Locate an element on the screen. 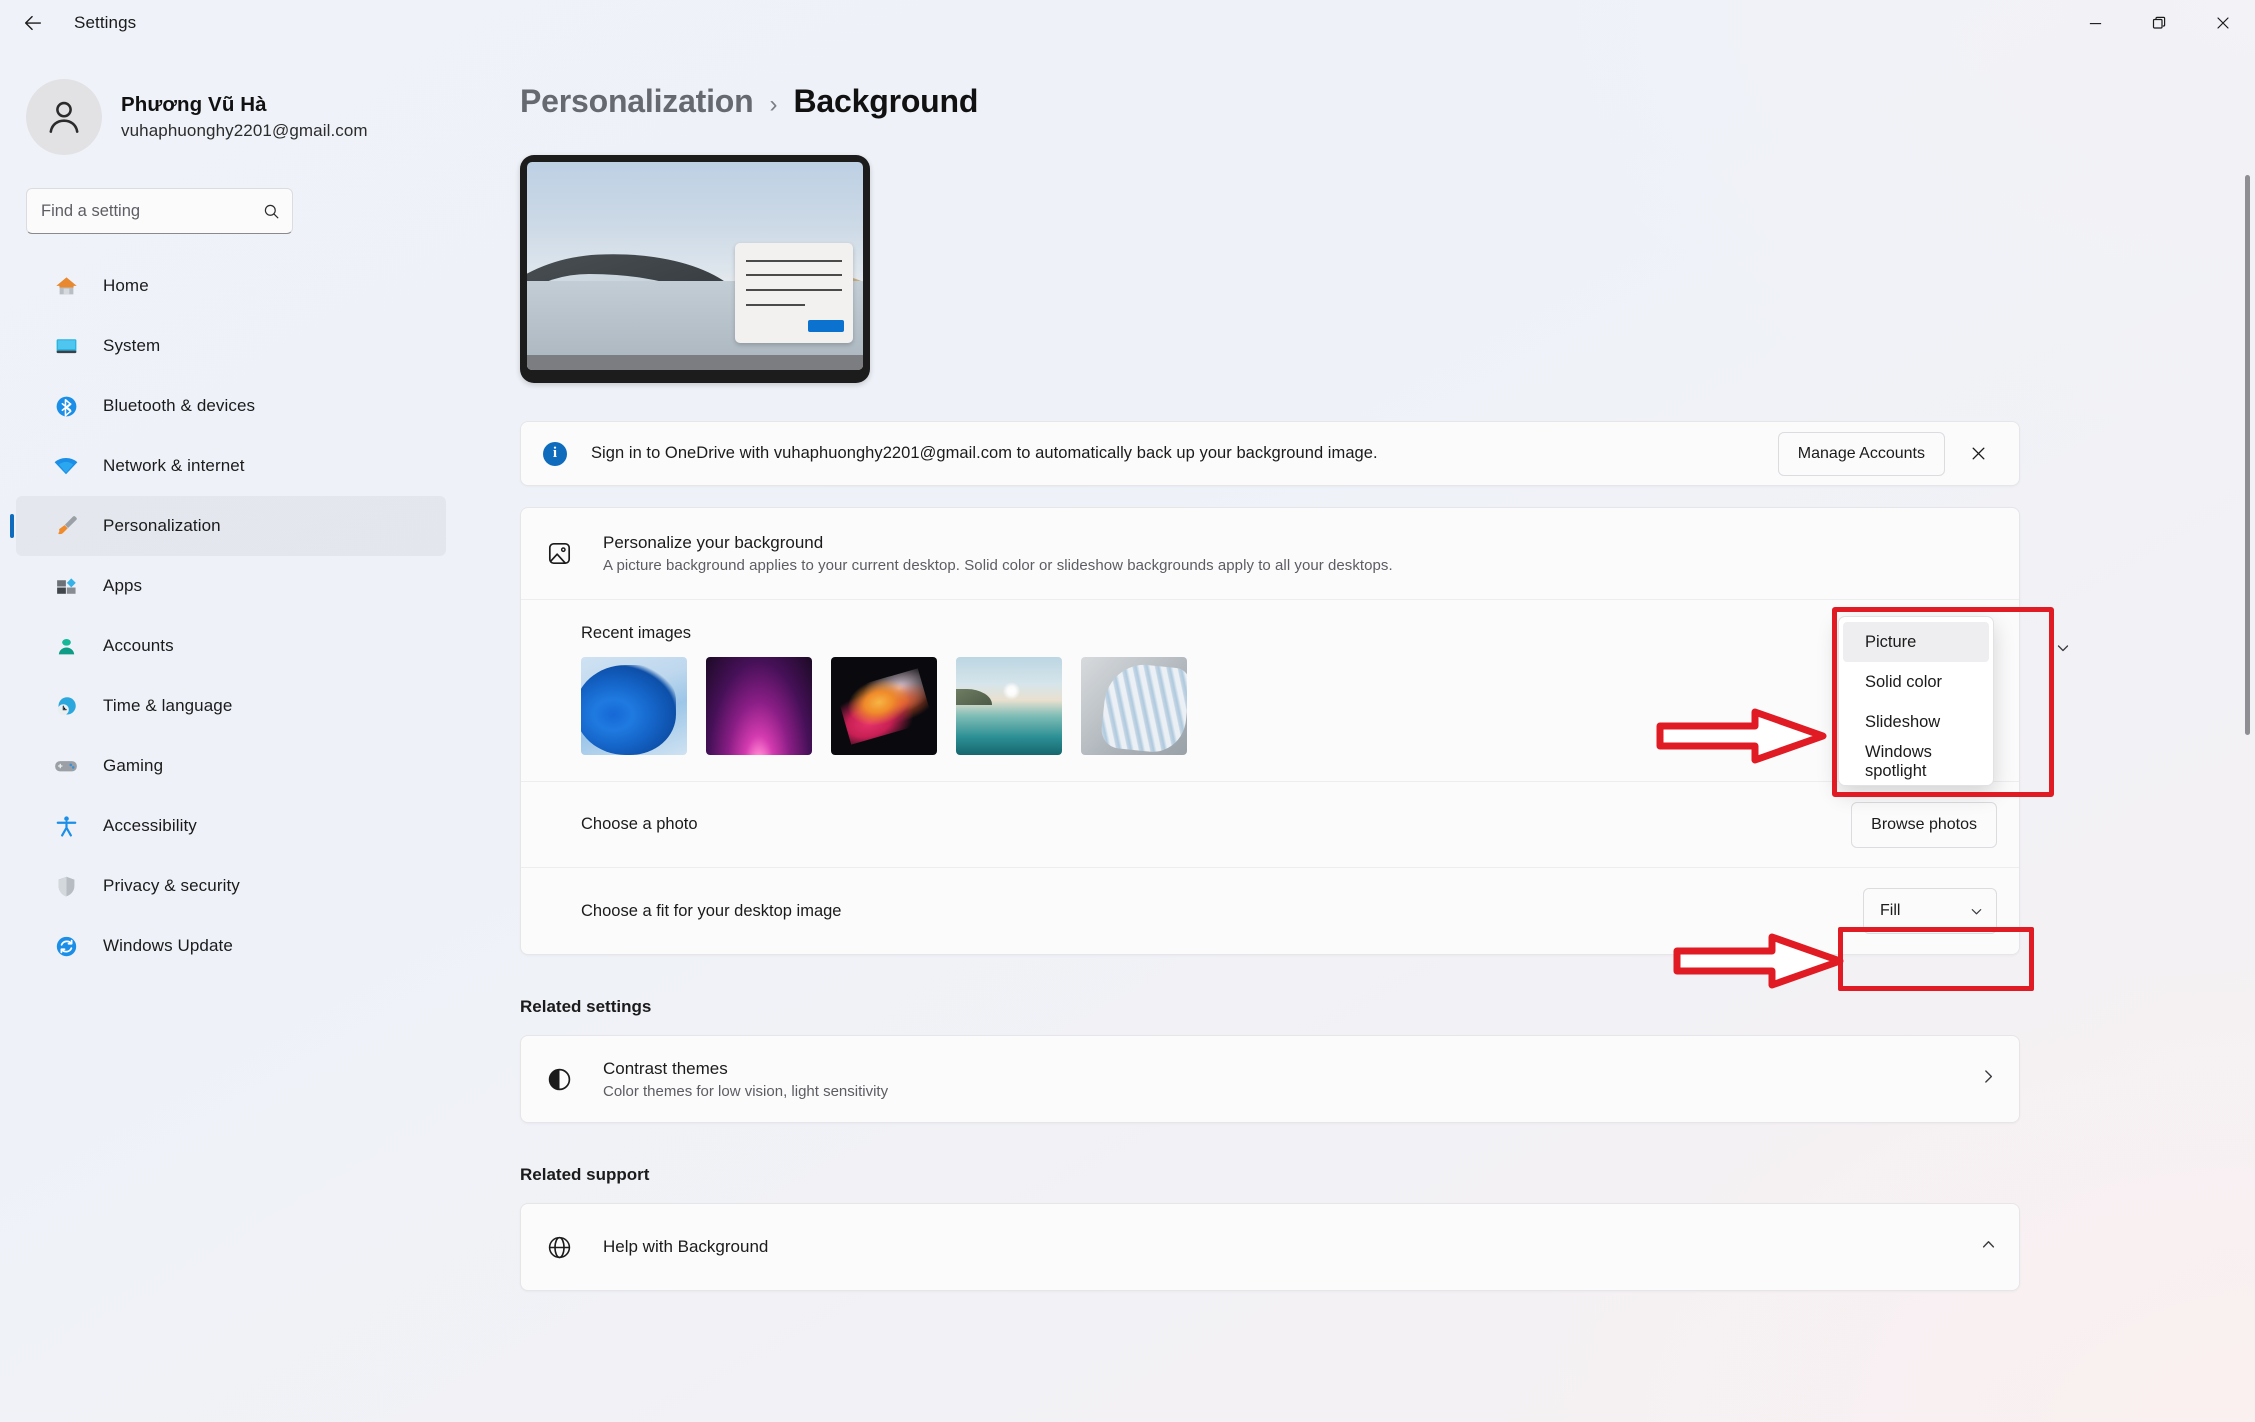  sidebar-item-apps: Apps is located at coordinates (231, 586).